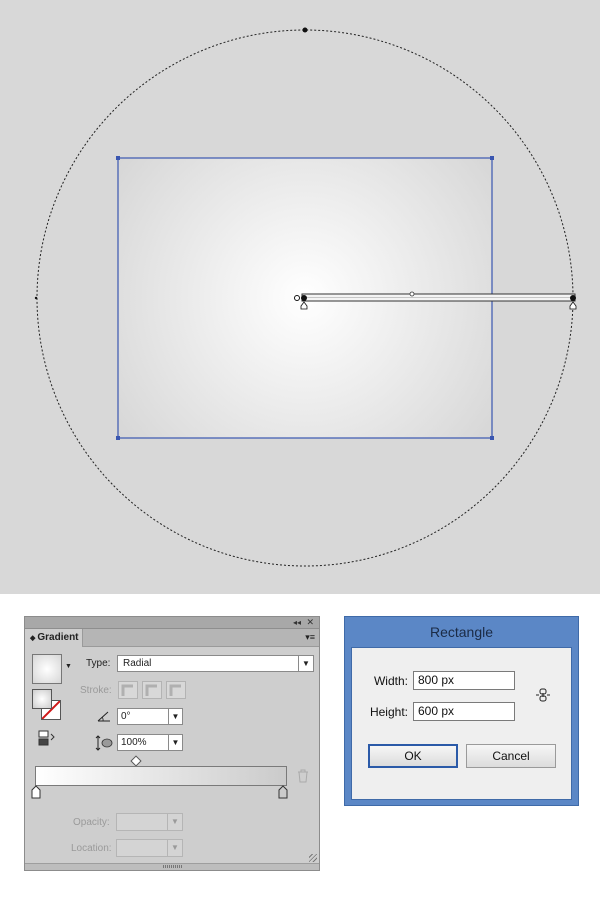  What do you see at coordinates (413, 756) in the screenshot?
I see `ok-button: OK` at bounding box center [413, 756].